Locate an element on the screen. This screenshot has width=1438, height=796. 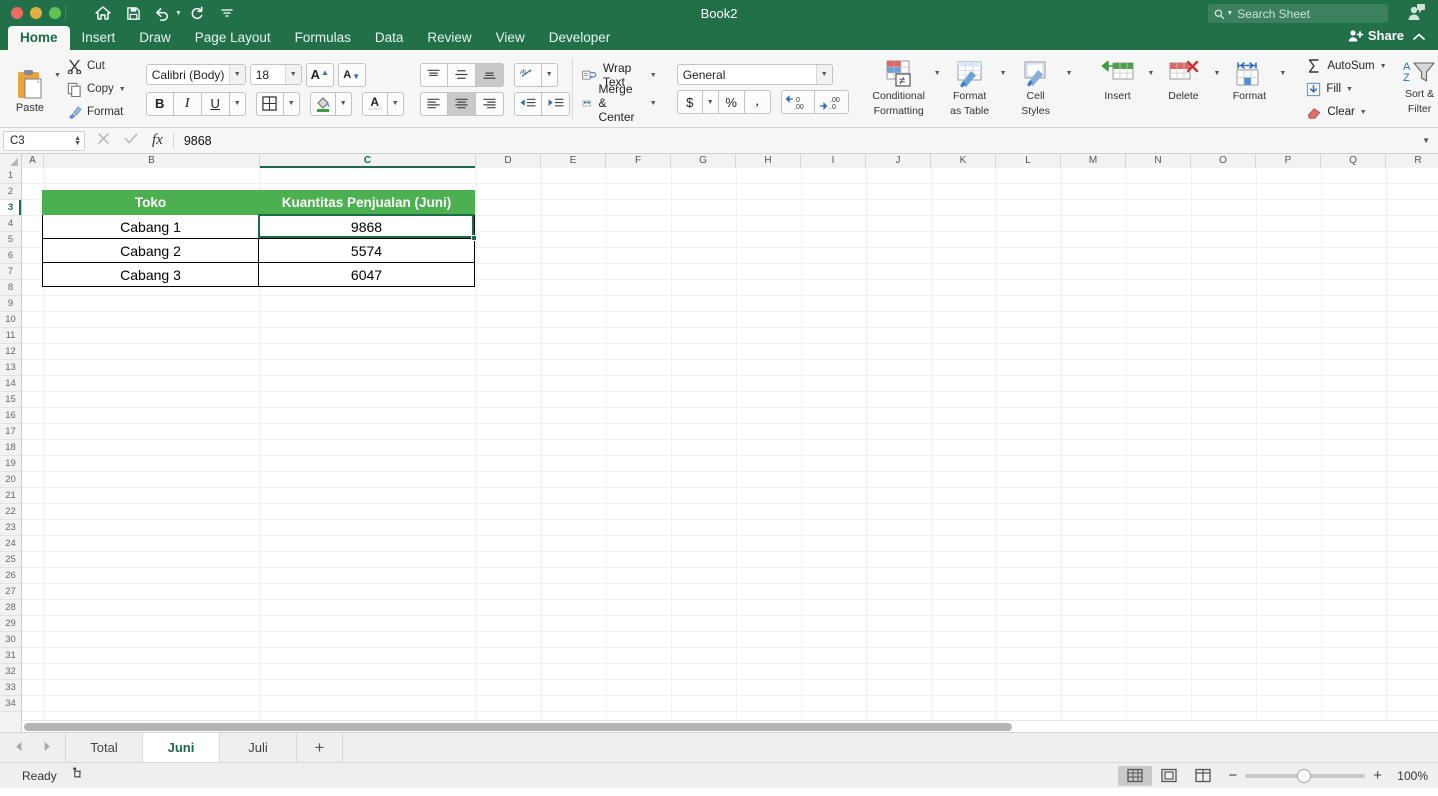
sheet-tab-juni: Juni is located at coordinates (181, 747).